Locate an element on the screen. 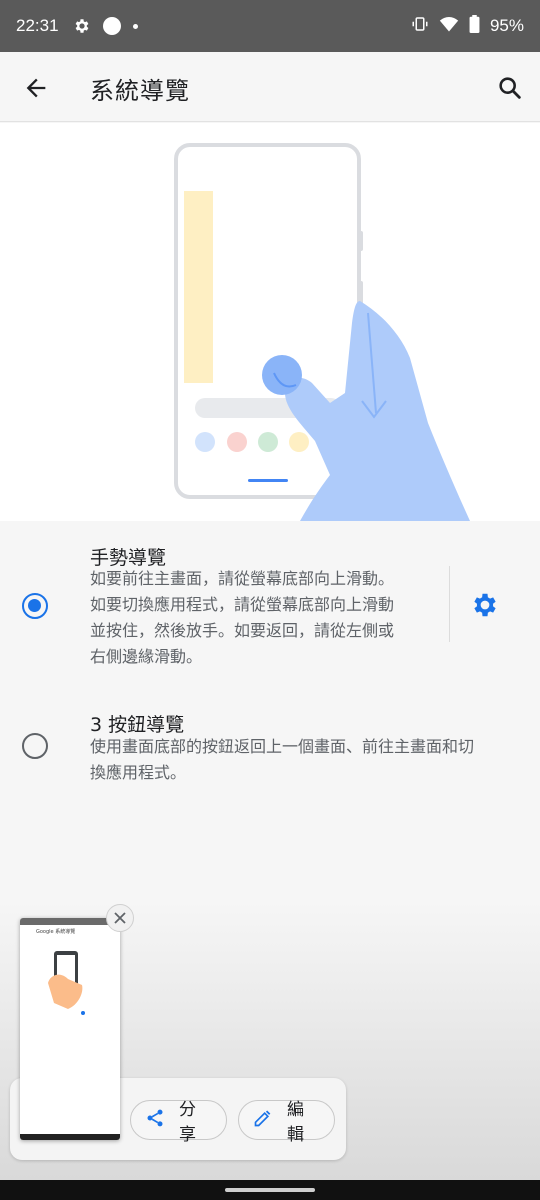  share-icon is located at coordinates (155, 1120).